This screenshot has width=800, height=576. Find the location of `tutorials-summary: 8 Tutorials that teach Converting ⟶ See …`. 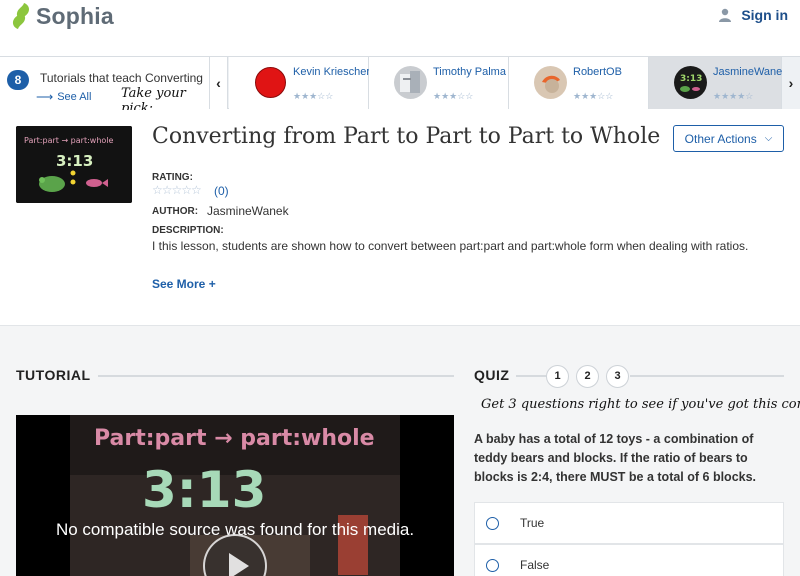

tutorials-summary: 8 Tutorials that teach Converting ⟶ See … is located at coordinates (105, 86).